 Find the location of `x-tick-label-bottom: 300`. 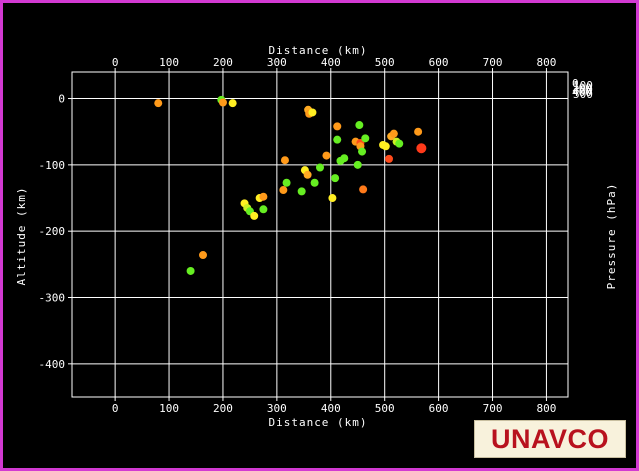

x-tick-label-bottom: 300 is located at coordinates (277, 408).